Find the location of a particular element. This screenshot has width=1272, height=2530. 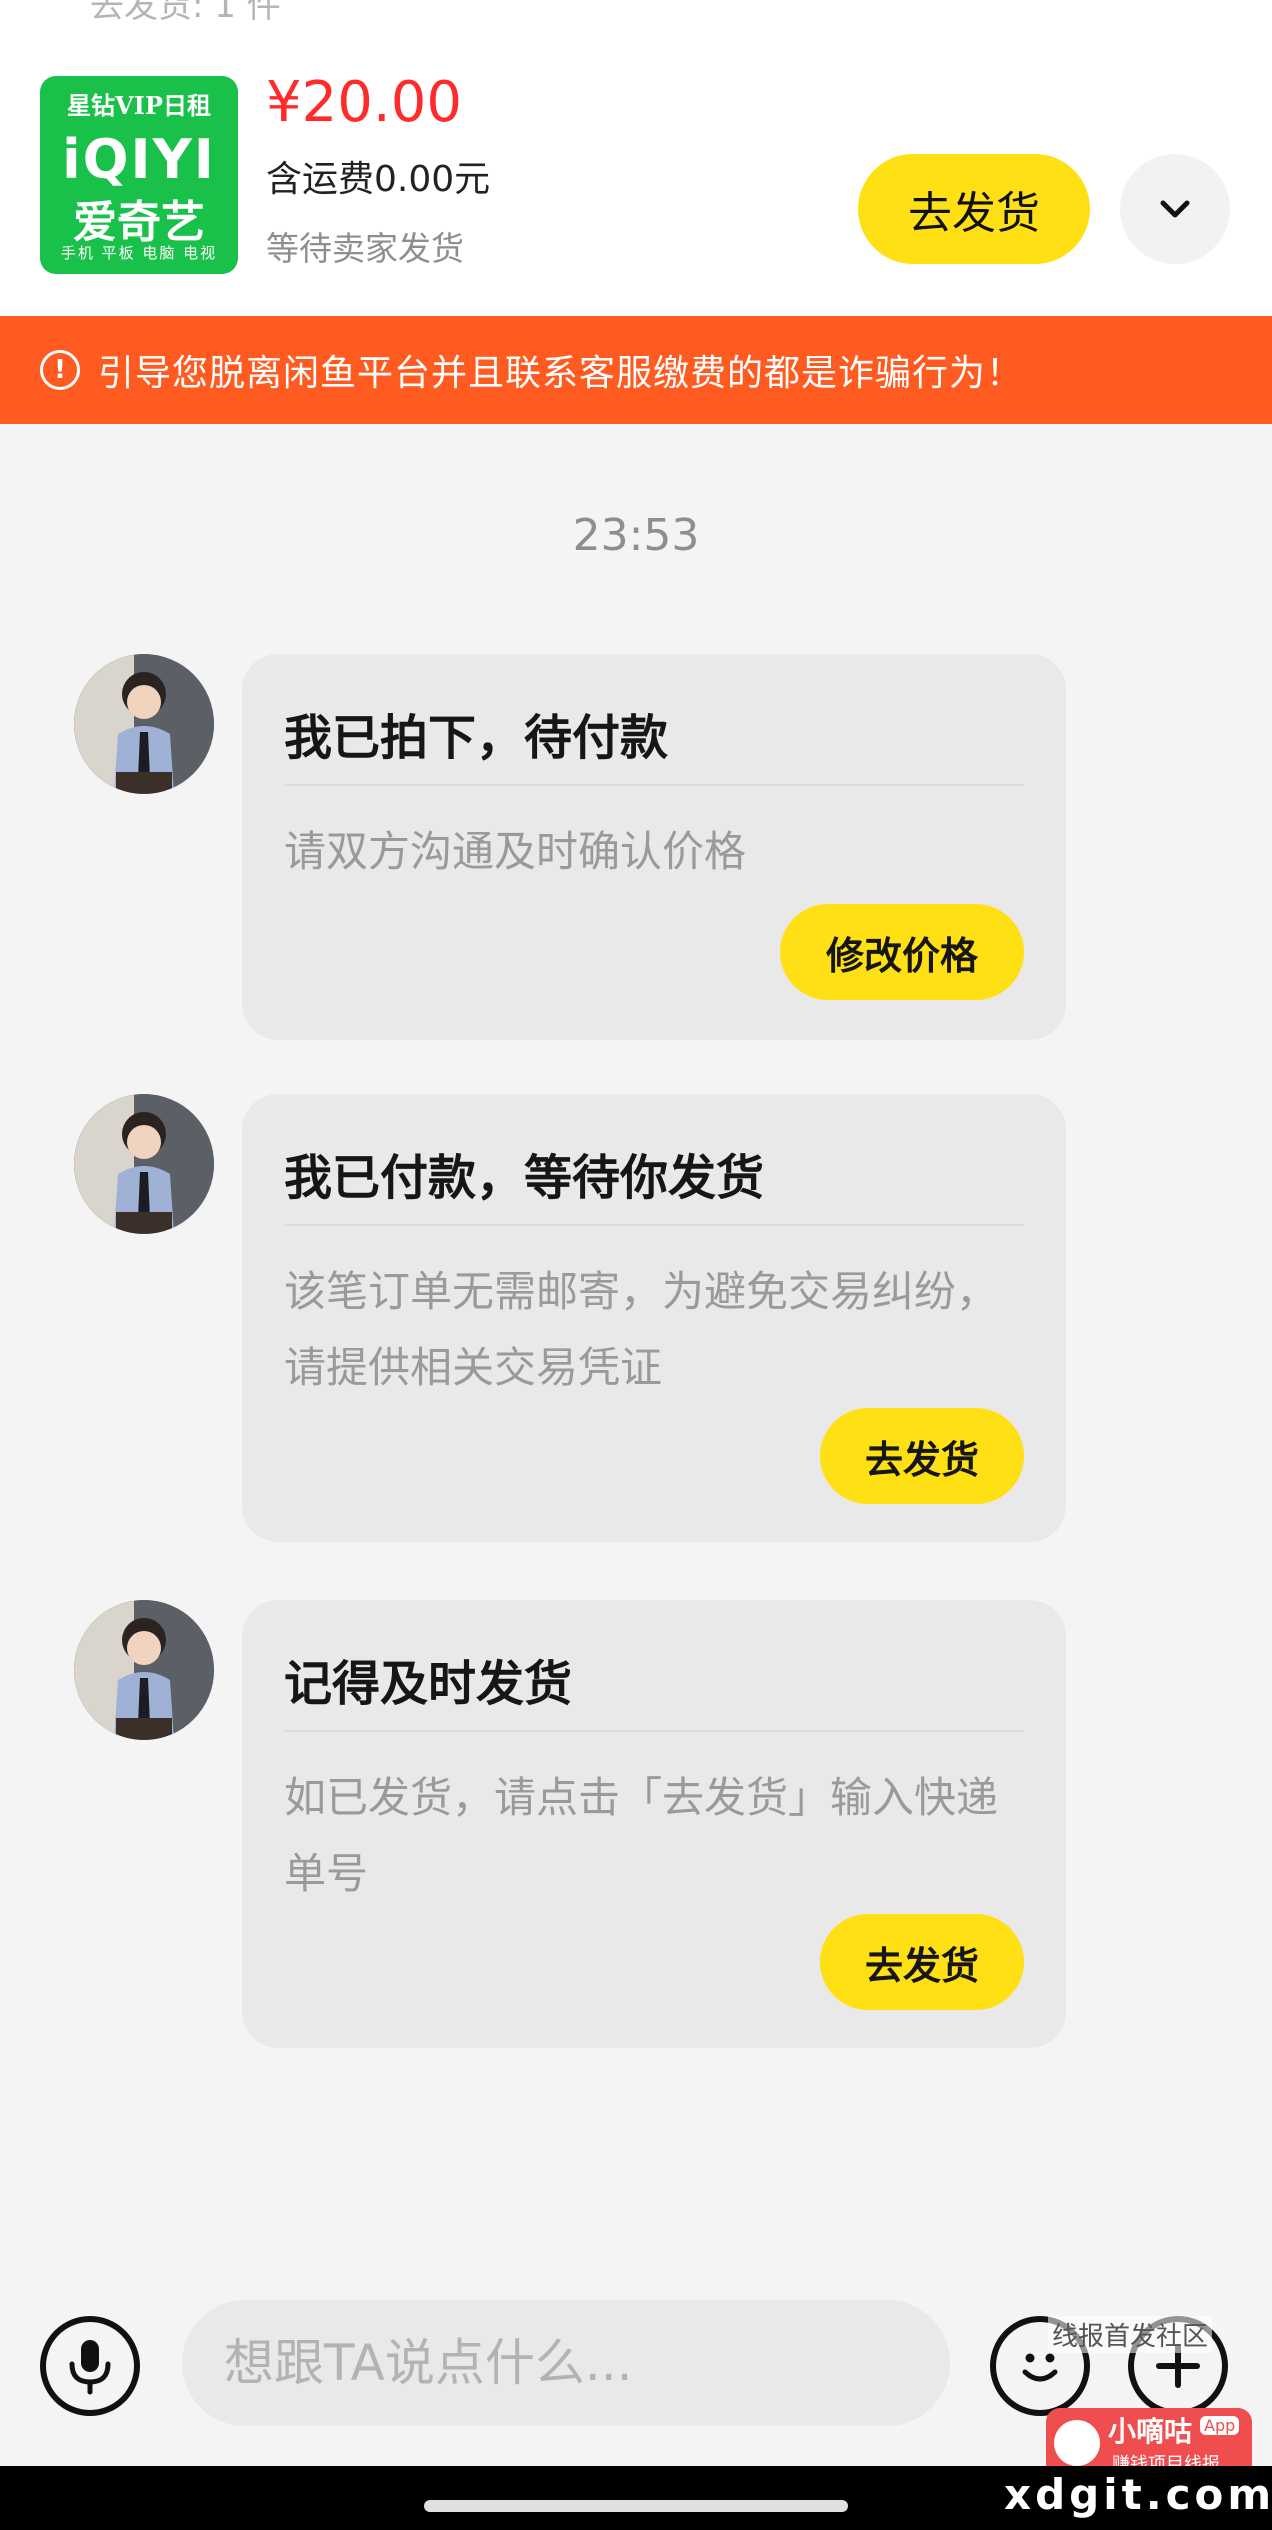

watermark-badge-name: 小嘀咕 is located at coordinates (1150, 2431).